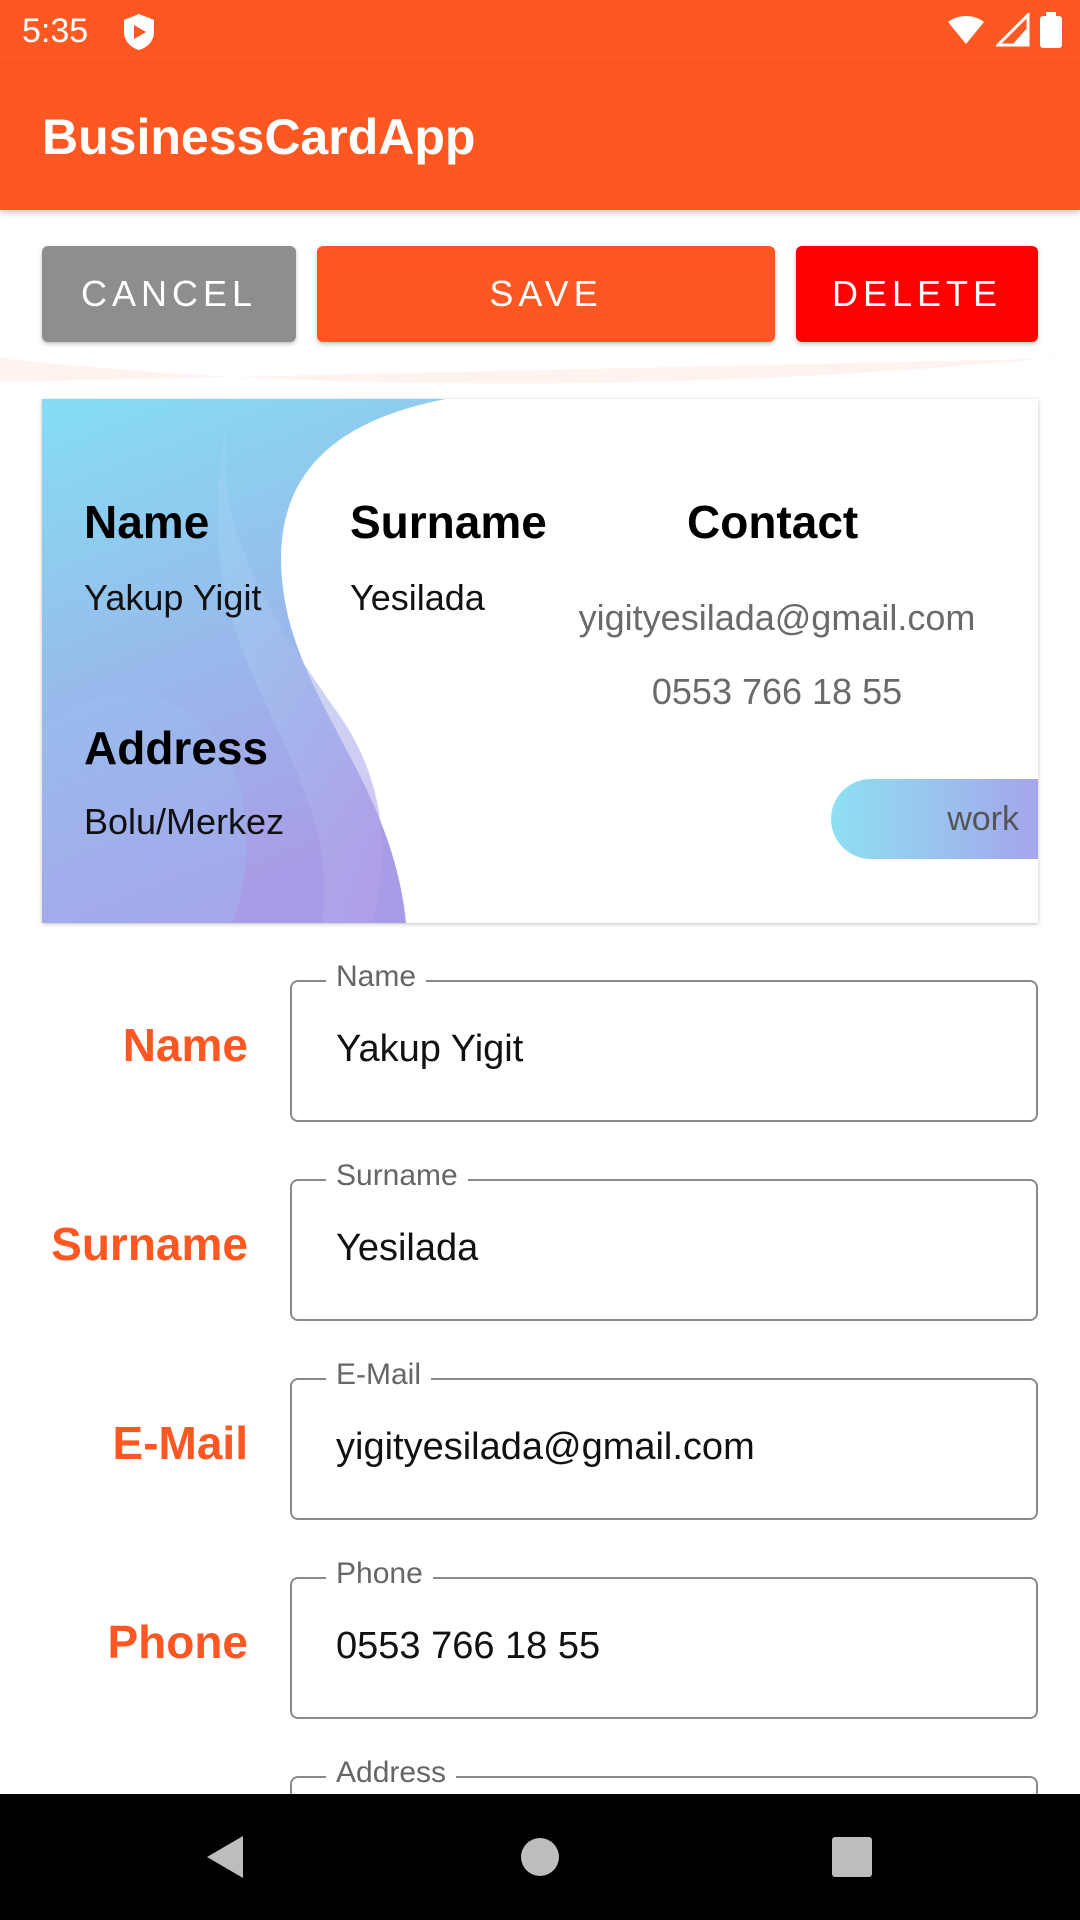 This screenshot has height=1920, width=1080. I want to click on email-field-label: E-Mail, so click(379, 1375).